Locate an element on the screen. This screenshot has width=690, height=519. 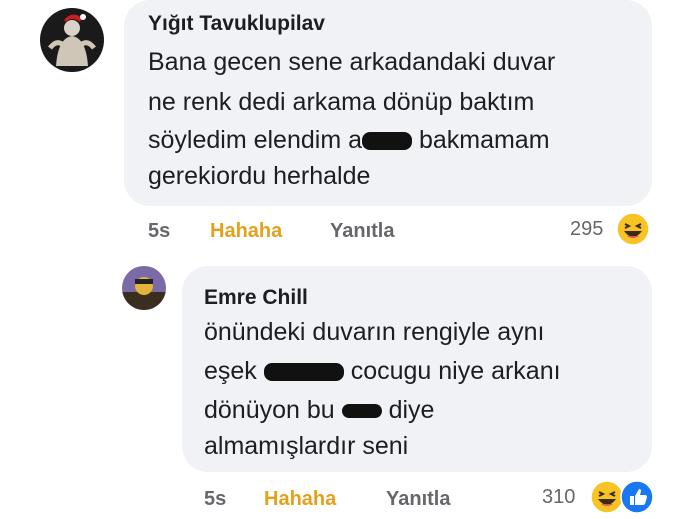
like-icon is located at coordinates (637, 497).